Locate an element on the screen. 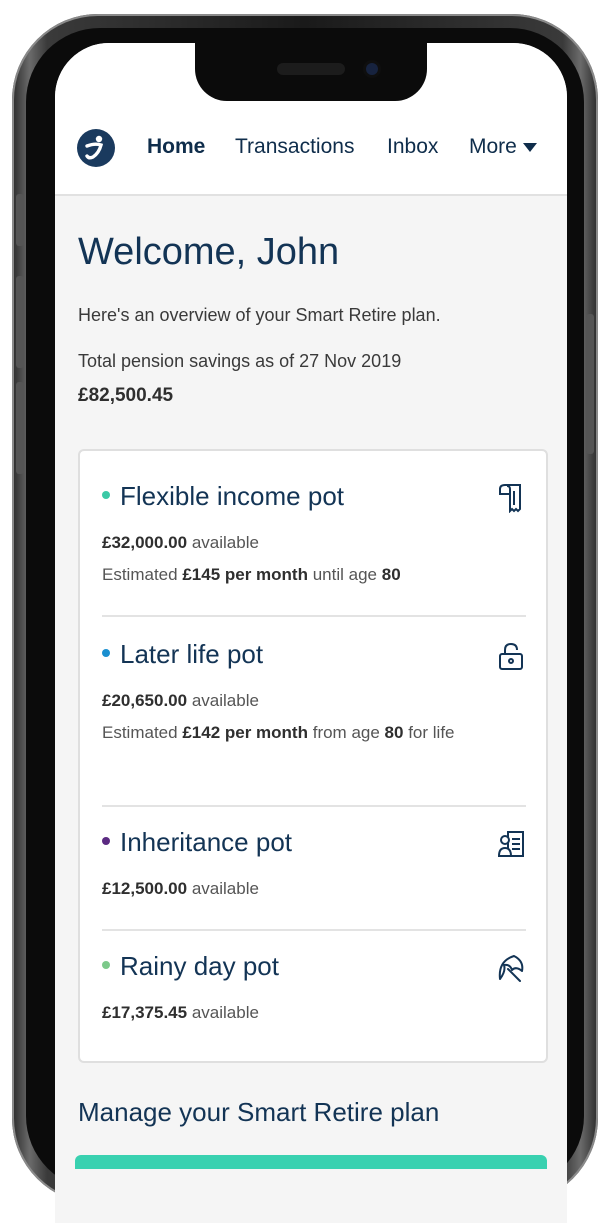 This screenshot has height=1223, width=610. pot-amount-line: £20,650.00 available is located at coordinates (180, 701).